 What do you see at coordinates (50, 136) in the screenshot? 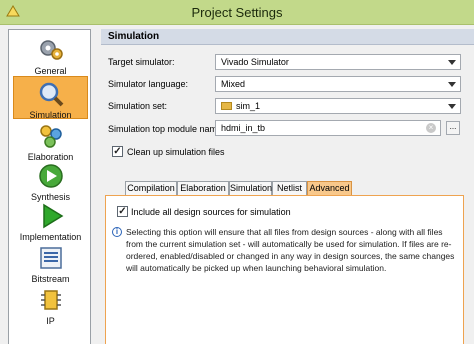
I see `elaboration-gears-icon` at bounding box center [50, 136].